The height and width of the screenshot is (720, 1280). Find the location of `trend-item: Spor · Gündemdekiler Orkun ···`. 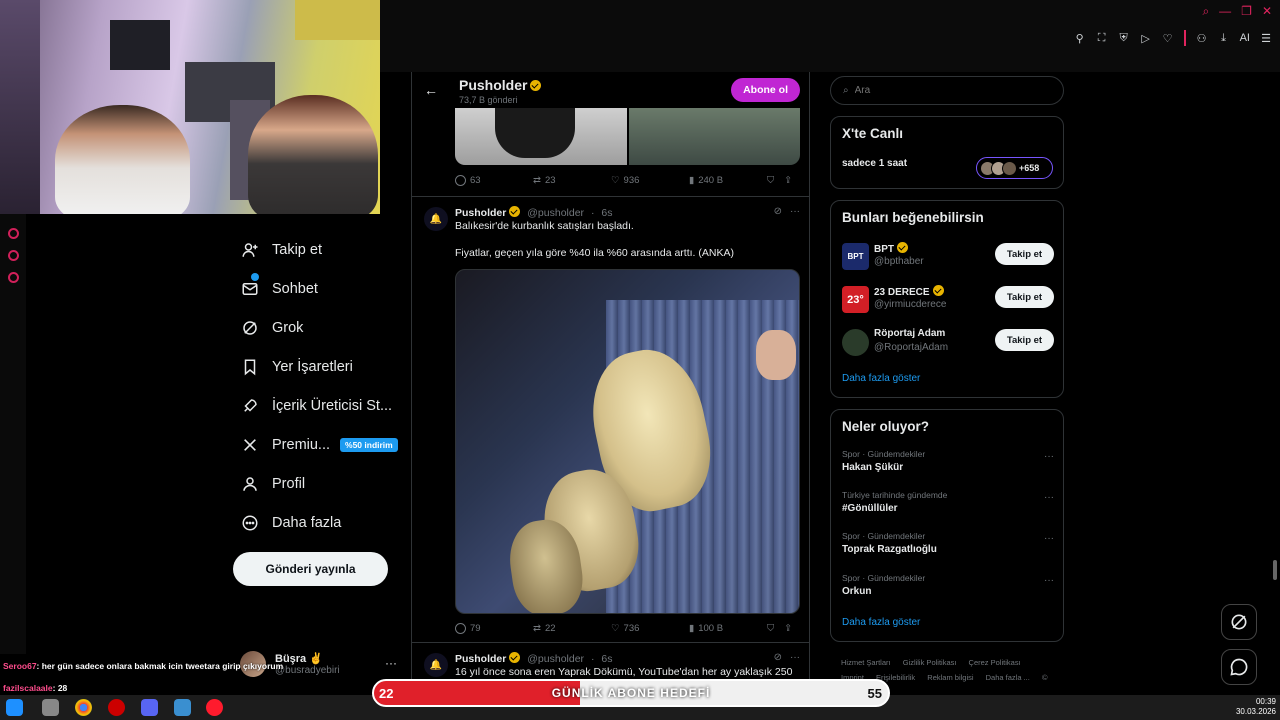

trend-item: Spor · Gündemdekiler Orkun ··· is located at coordinates (948, 585).